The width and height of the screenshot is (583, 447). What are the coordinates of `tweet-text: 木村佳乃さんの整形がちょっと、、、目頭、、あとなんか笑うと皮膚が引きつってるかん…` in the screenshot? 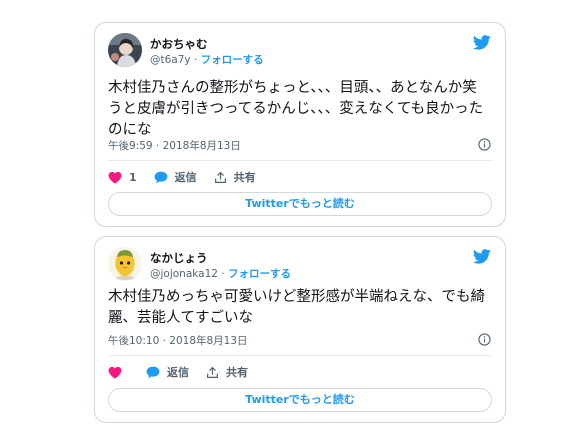 It's located at (296, 109).